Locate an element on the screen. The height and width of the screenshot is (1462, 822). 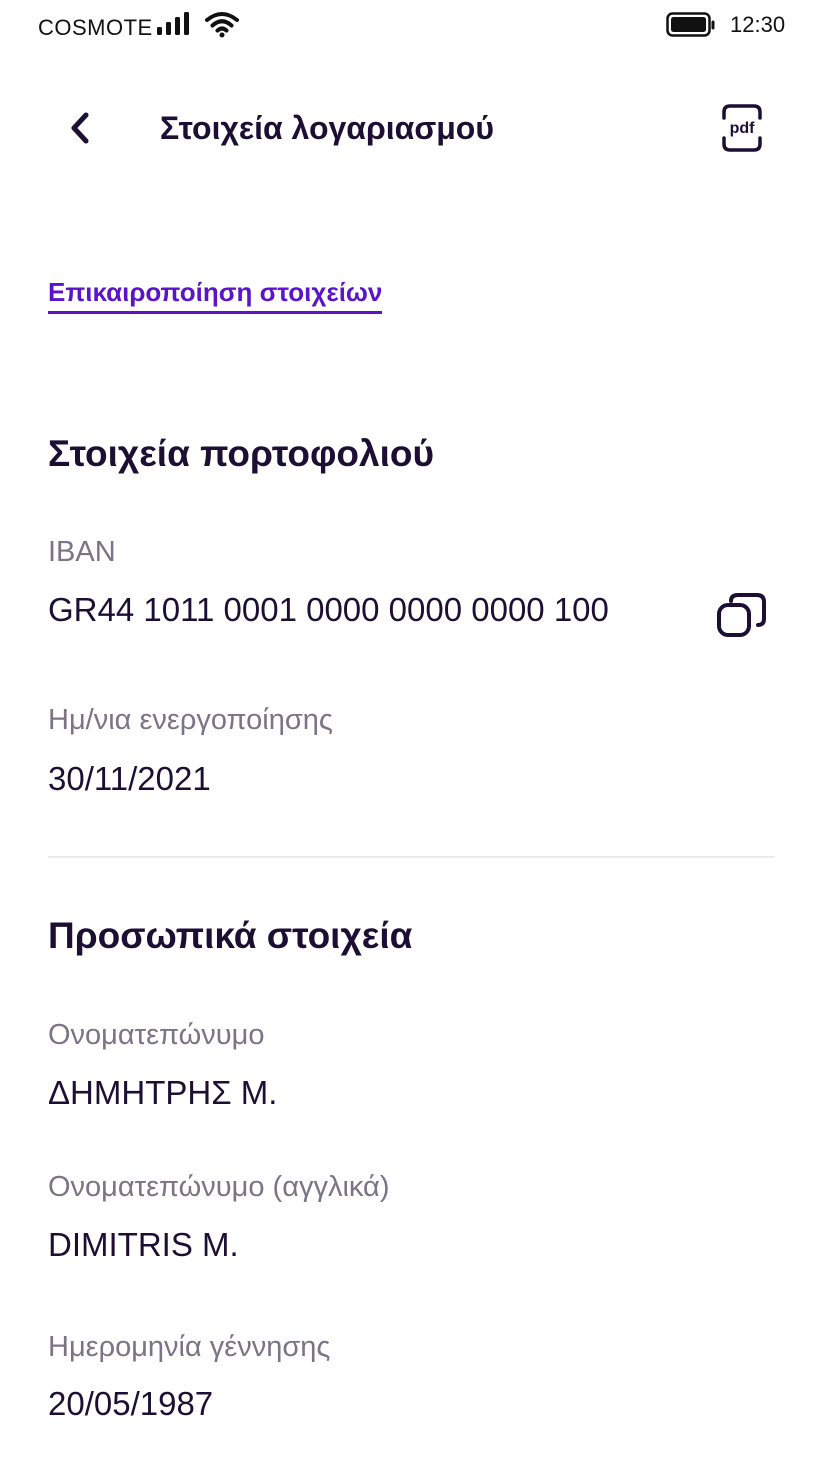
pdf-icon: pdf is located at coordinates (742, 128).